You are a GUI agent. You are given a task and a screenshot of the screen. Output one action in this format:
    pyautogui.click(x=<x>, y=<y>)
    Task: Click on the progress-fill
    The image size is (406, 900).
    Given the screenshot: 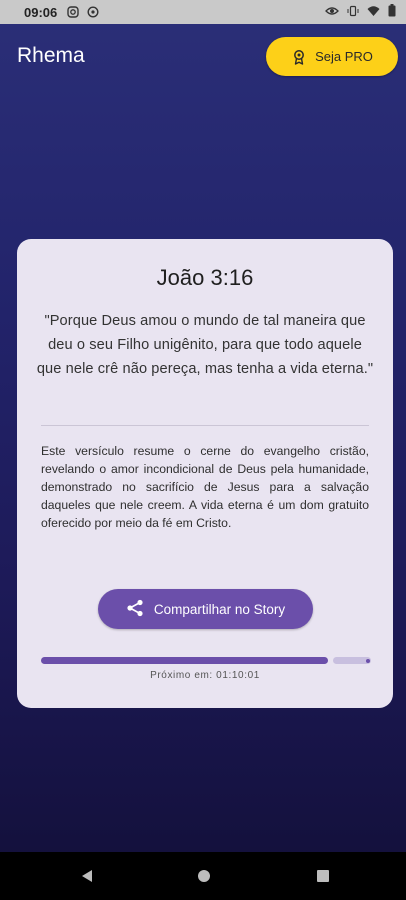 What is the action you would take?
    pyautogui.click(x=184, y=660)
    